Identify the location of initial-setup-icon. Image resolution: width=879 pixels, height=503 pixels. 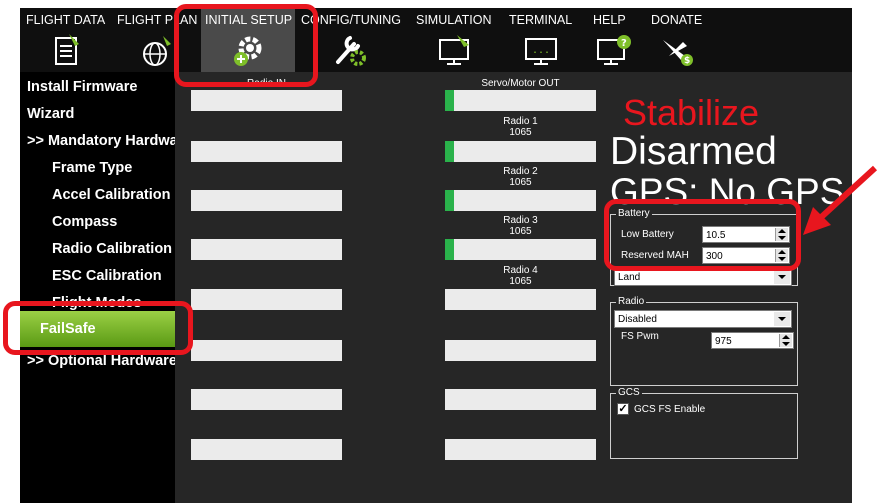
(248, 51).